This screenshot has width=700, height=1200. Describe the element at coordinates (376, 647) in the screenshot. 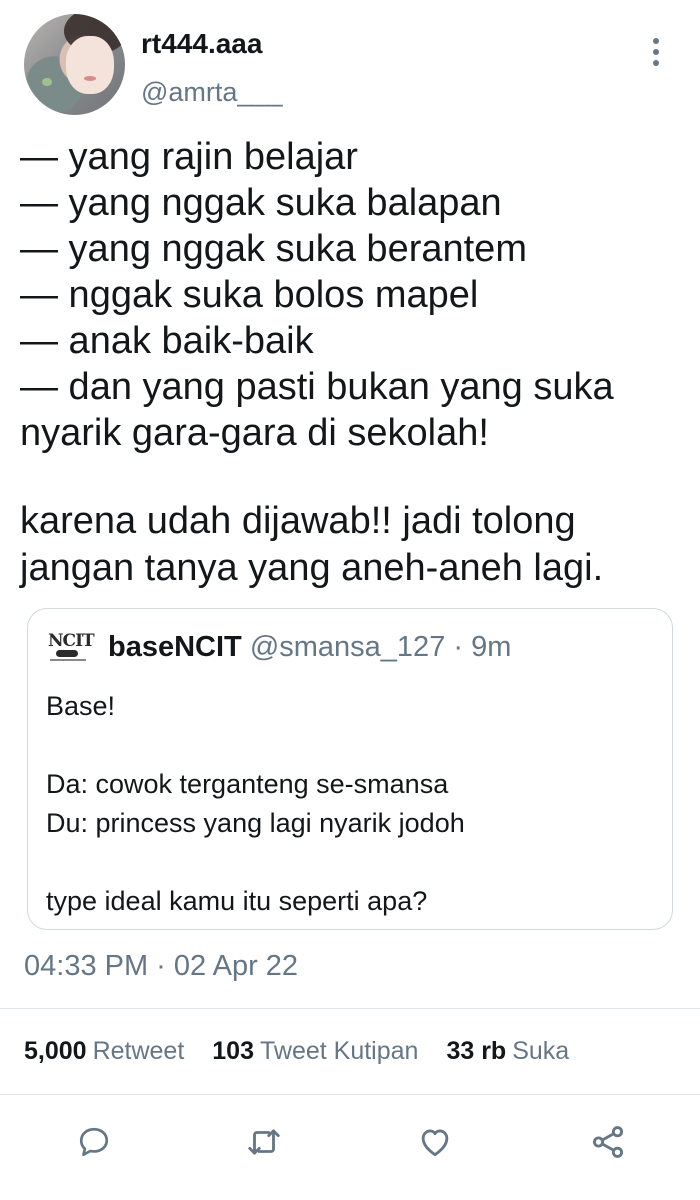

I see `quoted-meta: @smansa_127 · 9m` at that location.